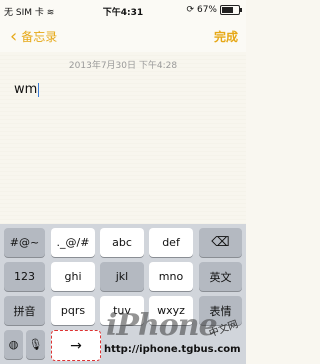 This screenshot has width=320, height=364. I want to click on battery-icon, so click(231, 10).